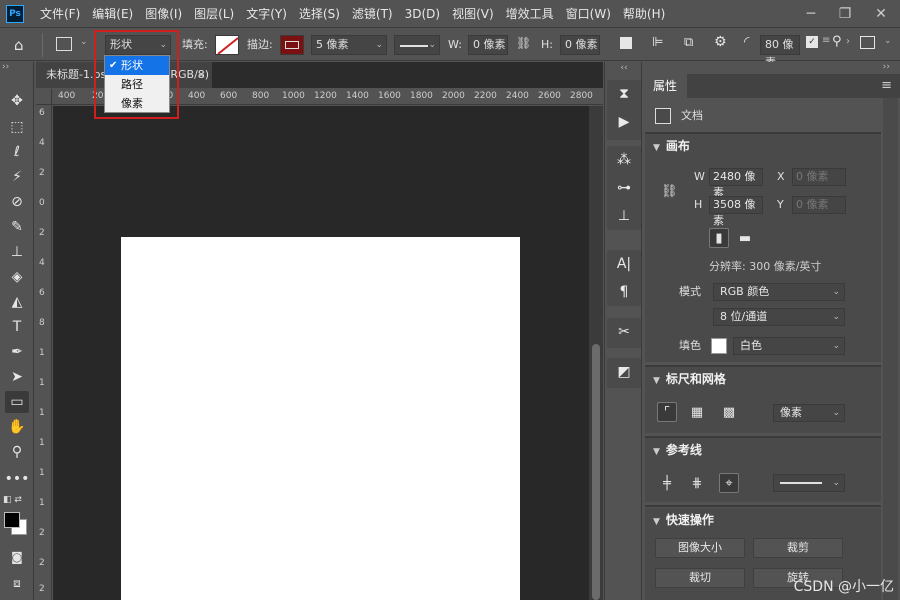  Describe the element at coordinates (809, 483) in the screenshot. I see `guide-style-select: ⌄` at that location.